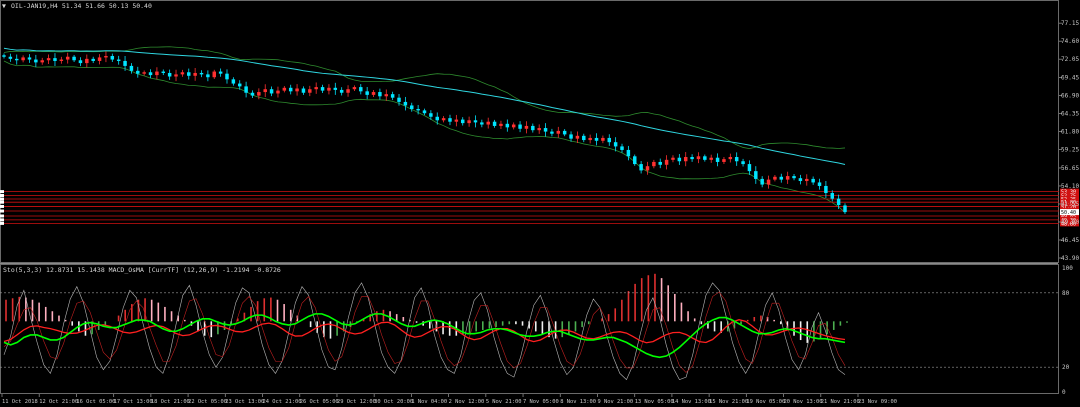 This screenshot has width=1080, height=407. I want to click on x-tick-label: 23 Oct 13:00, so click(244, 402).